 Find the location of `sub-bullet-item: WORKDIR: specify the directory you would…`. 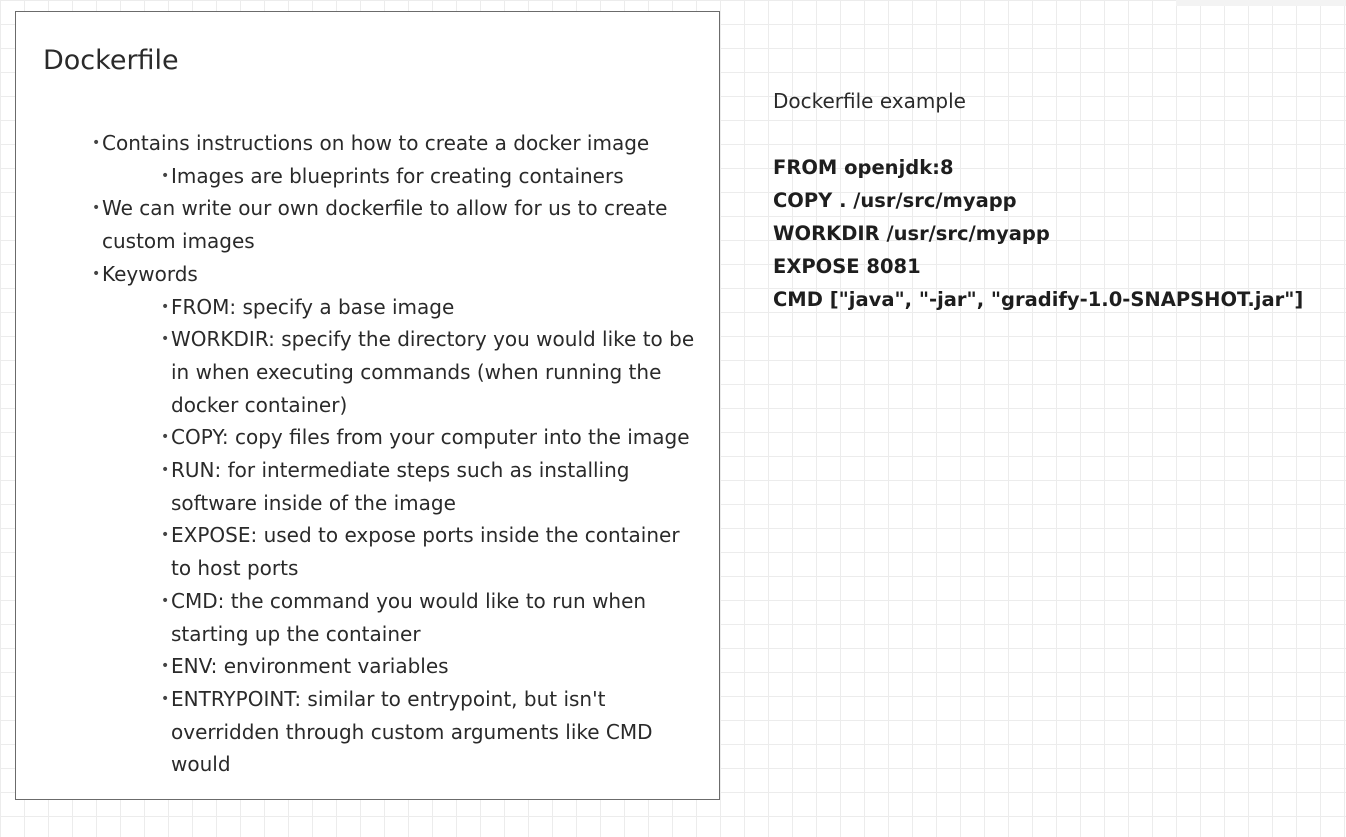

sub-bullet-item: WORKDIR: specify the directory you would… is located at coordinates (402, 372).